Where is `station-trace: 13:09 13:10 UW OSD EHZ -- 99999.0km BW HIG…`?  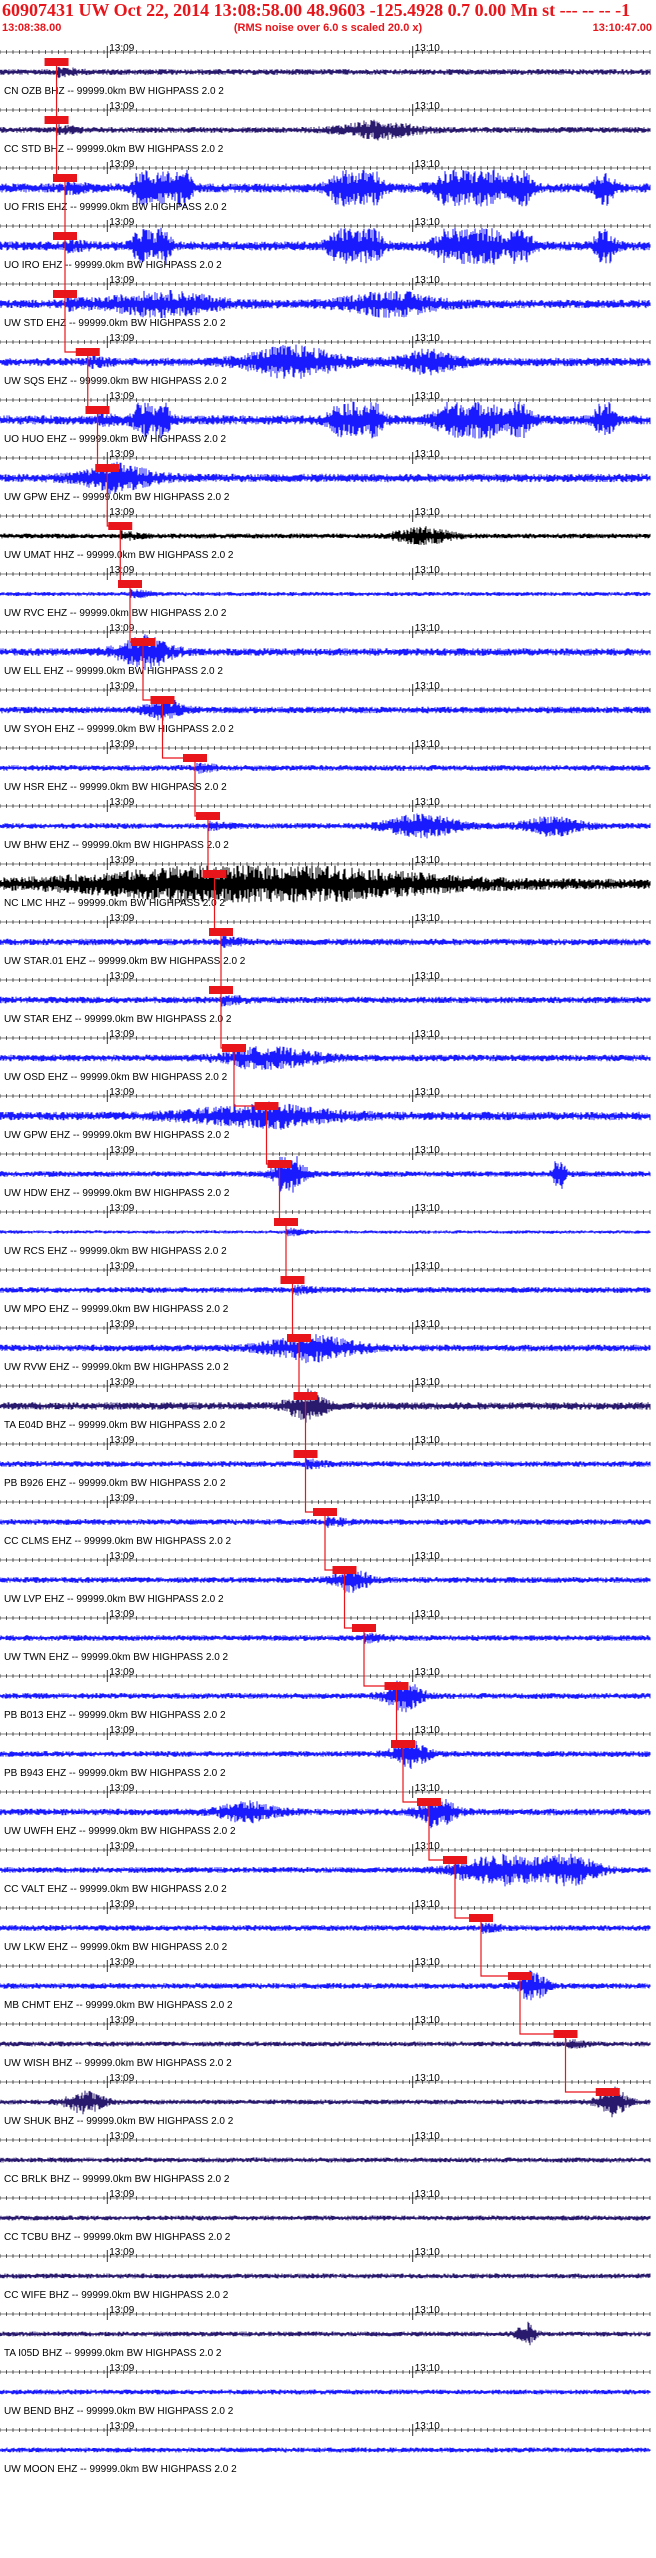
station-trace: 13:09 13:10 UW OSD EHZ -- 99999.0km BW HIG… is located at coordinates (325, 1056).